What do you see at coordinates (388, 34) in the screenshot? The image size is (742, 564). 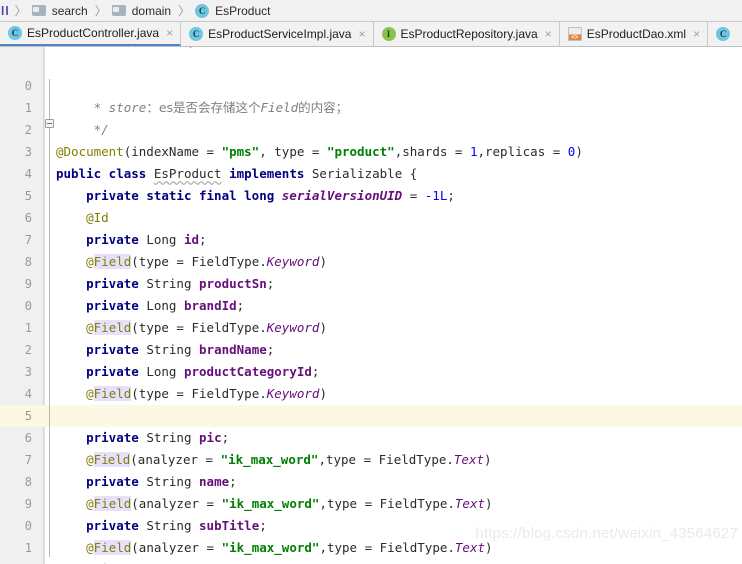 I see `interface-icon: I` at bounding box center [388, 34].